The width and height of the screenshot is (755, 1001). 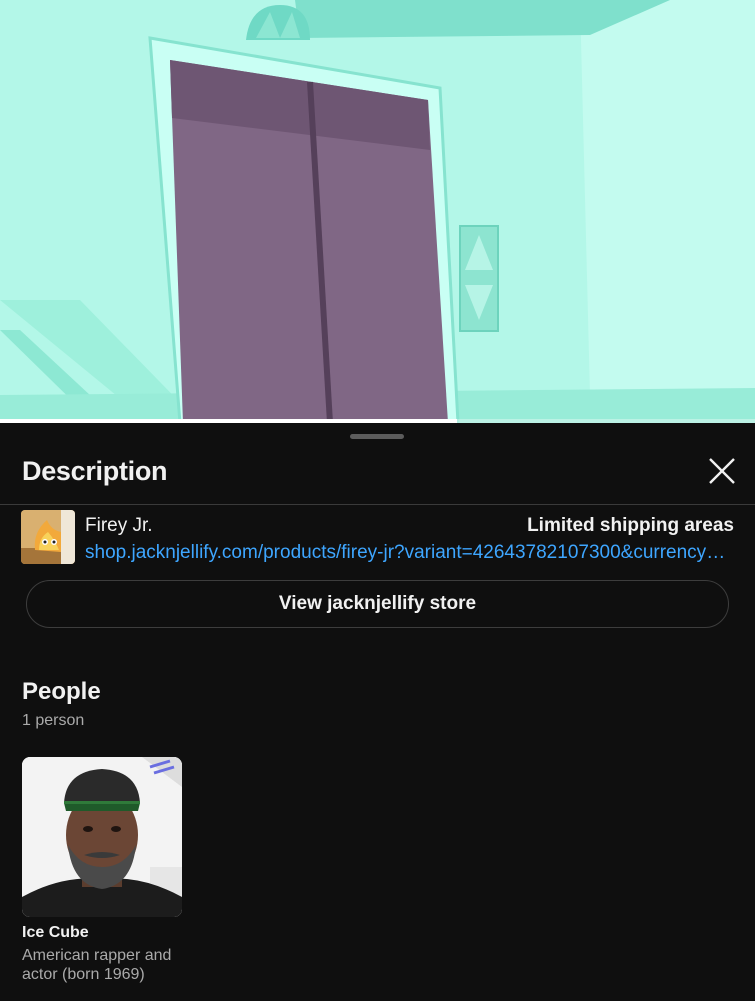 I want to click on product-thumbnail, so click(x=48, y=537).